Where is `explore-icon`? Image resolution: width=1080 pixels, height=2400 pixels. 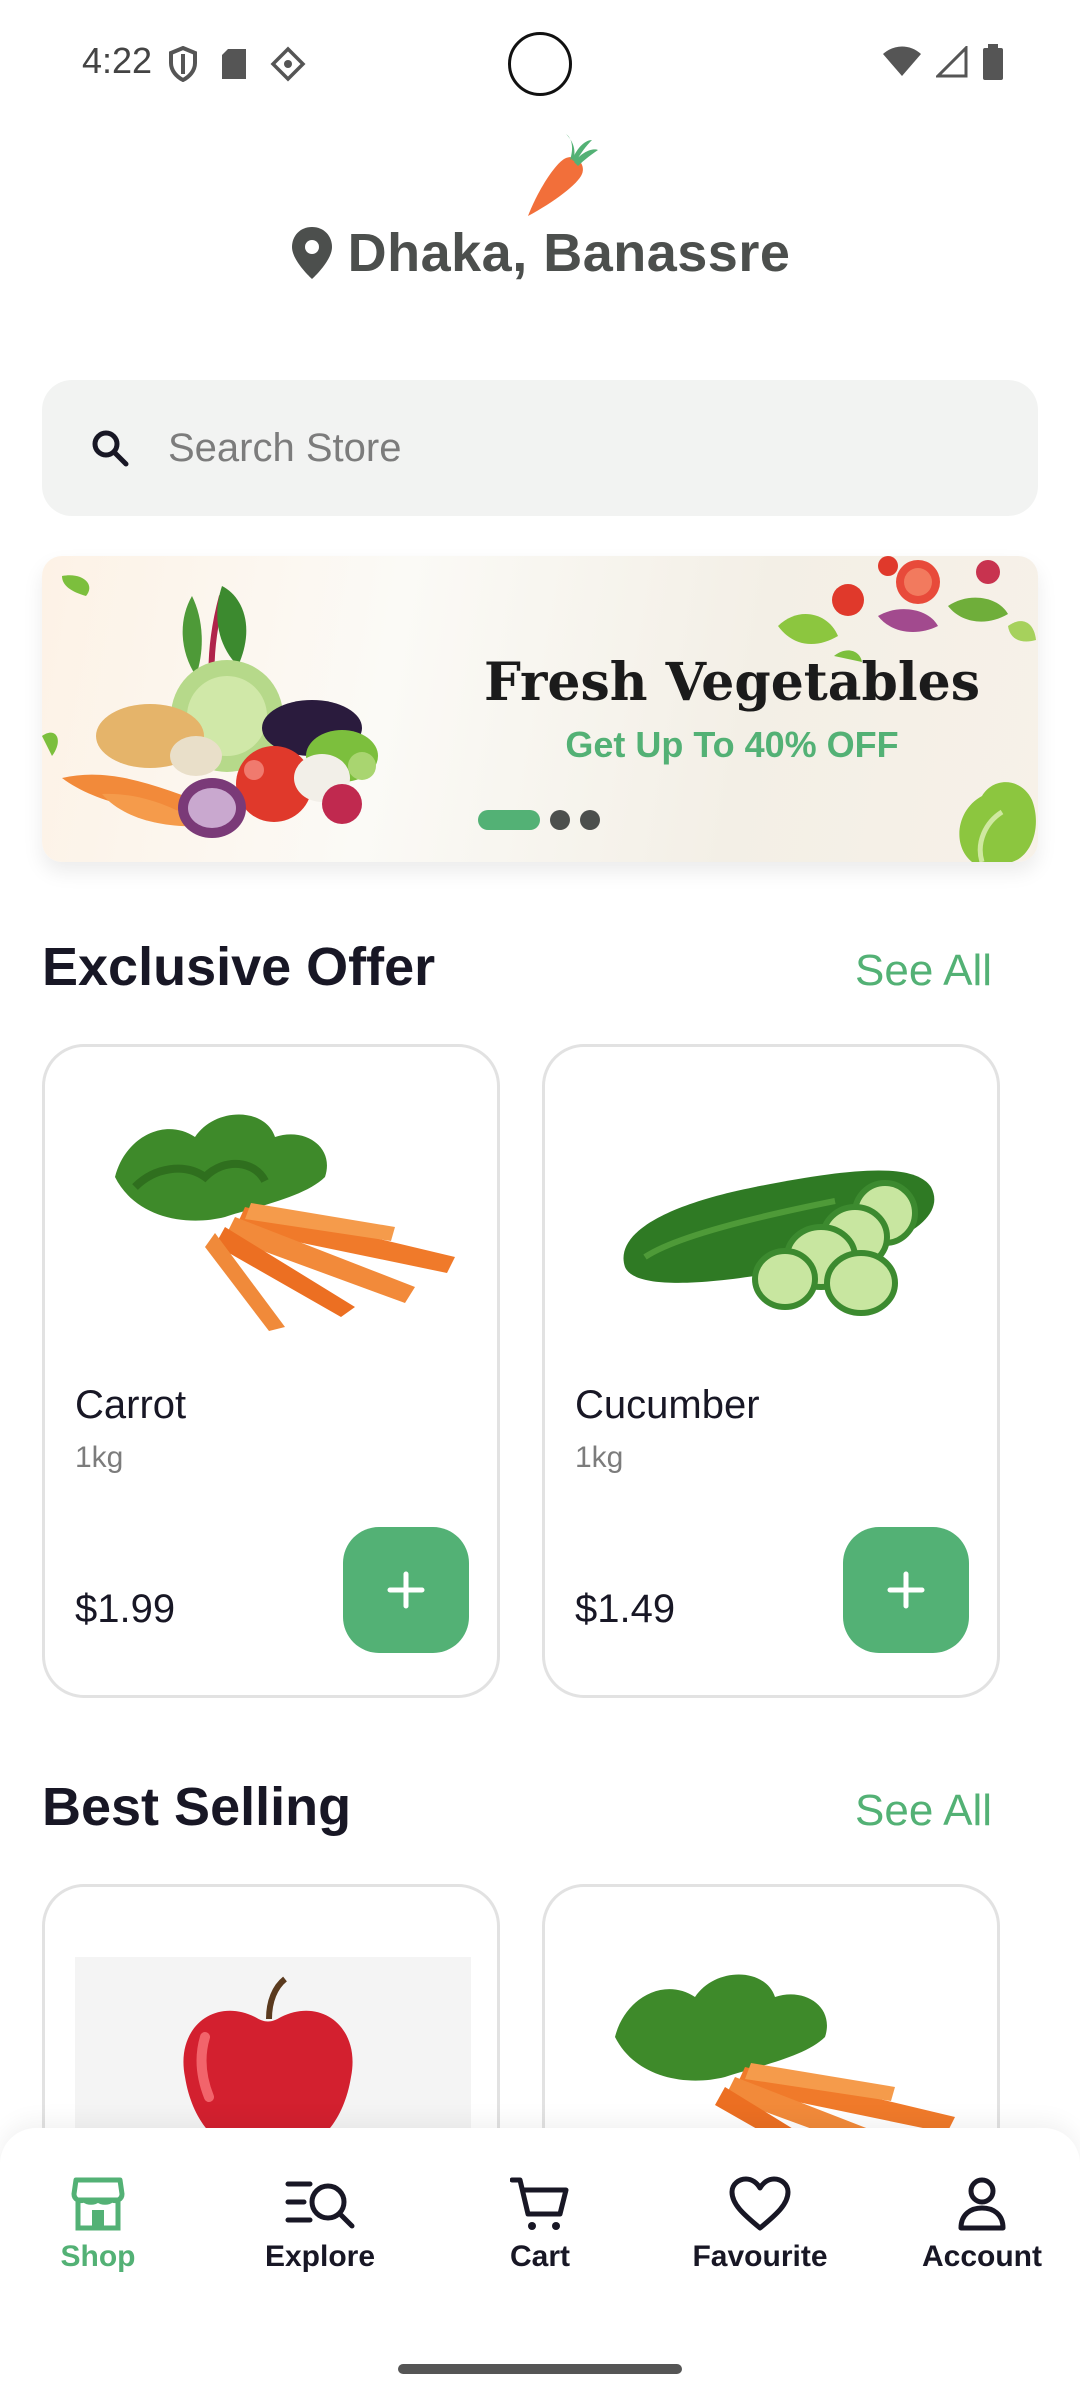 explore-icon is located at coordinates (320, 2205).